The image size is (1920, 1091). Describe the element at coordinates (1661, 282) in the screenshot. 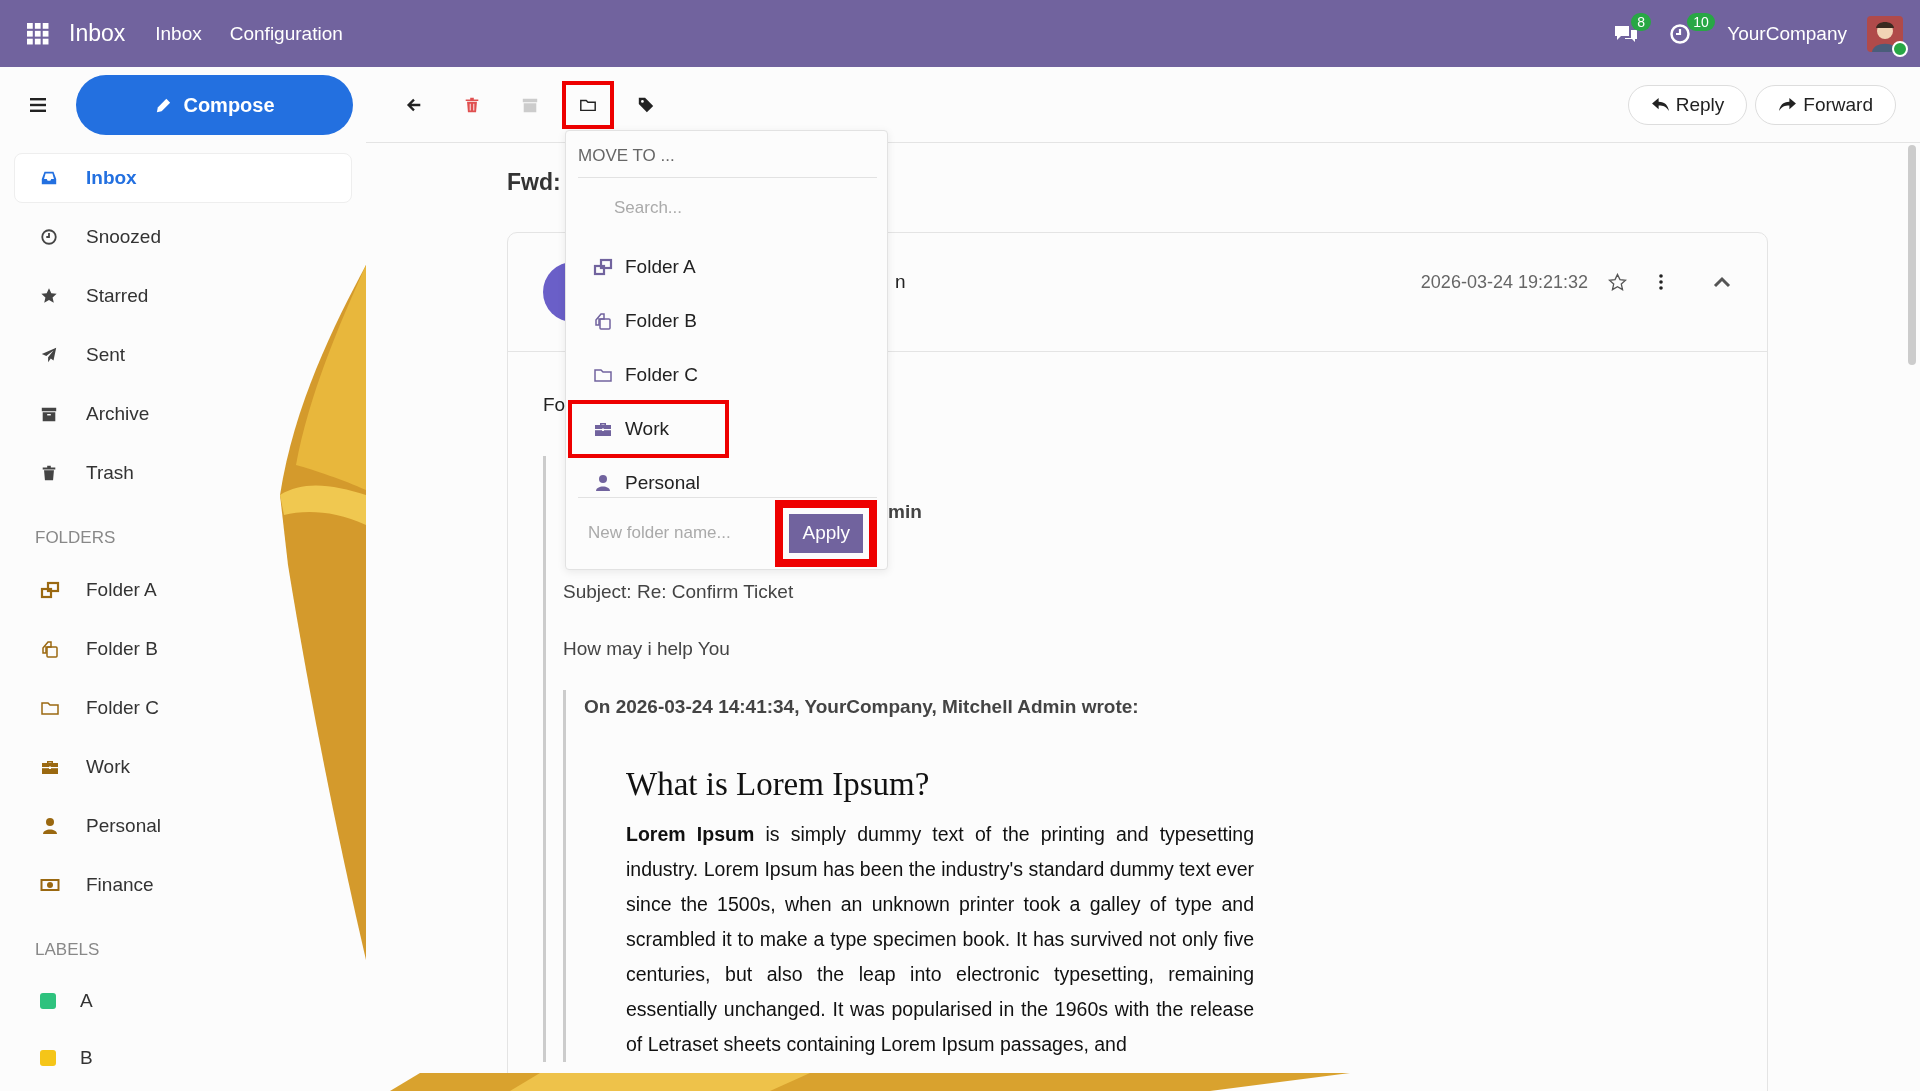

I see `more-options-icon` at that location.